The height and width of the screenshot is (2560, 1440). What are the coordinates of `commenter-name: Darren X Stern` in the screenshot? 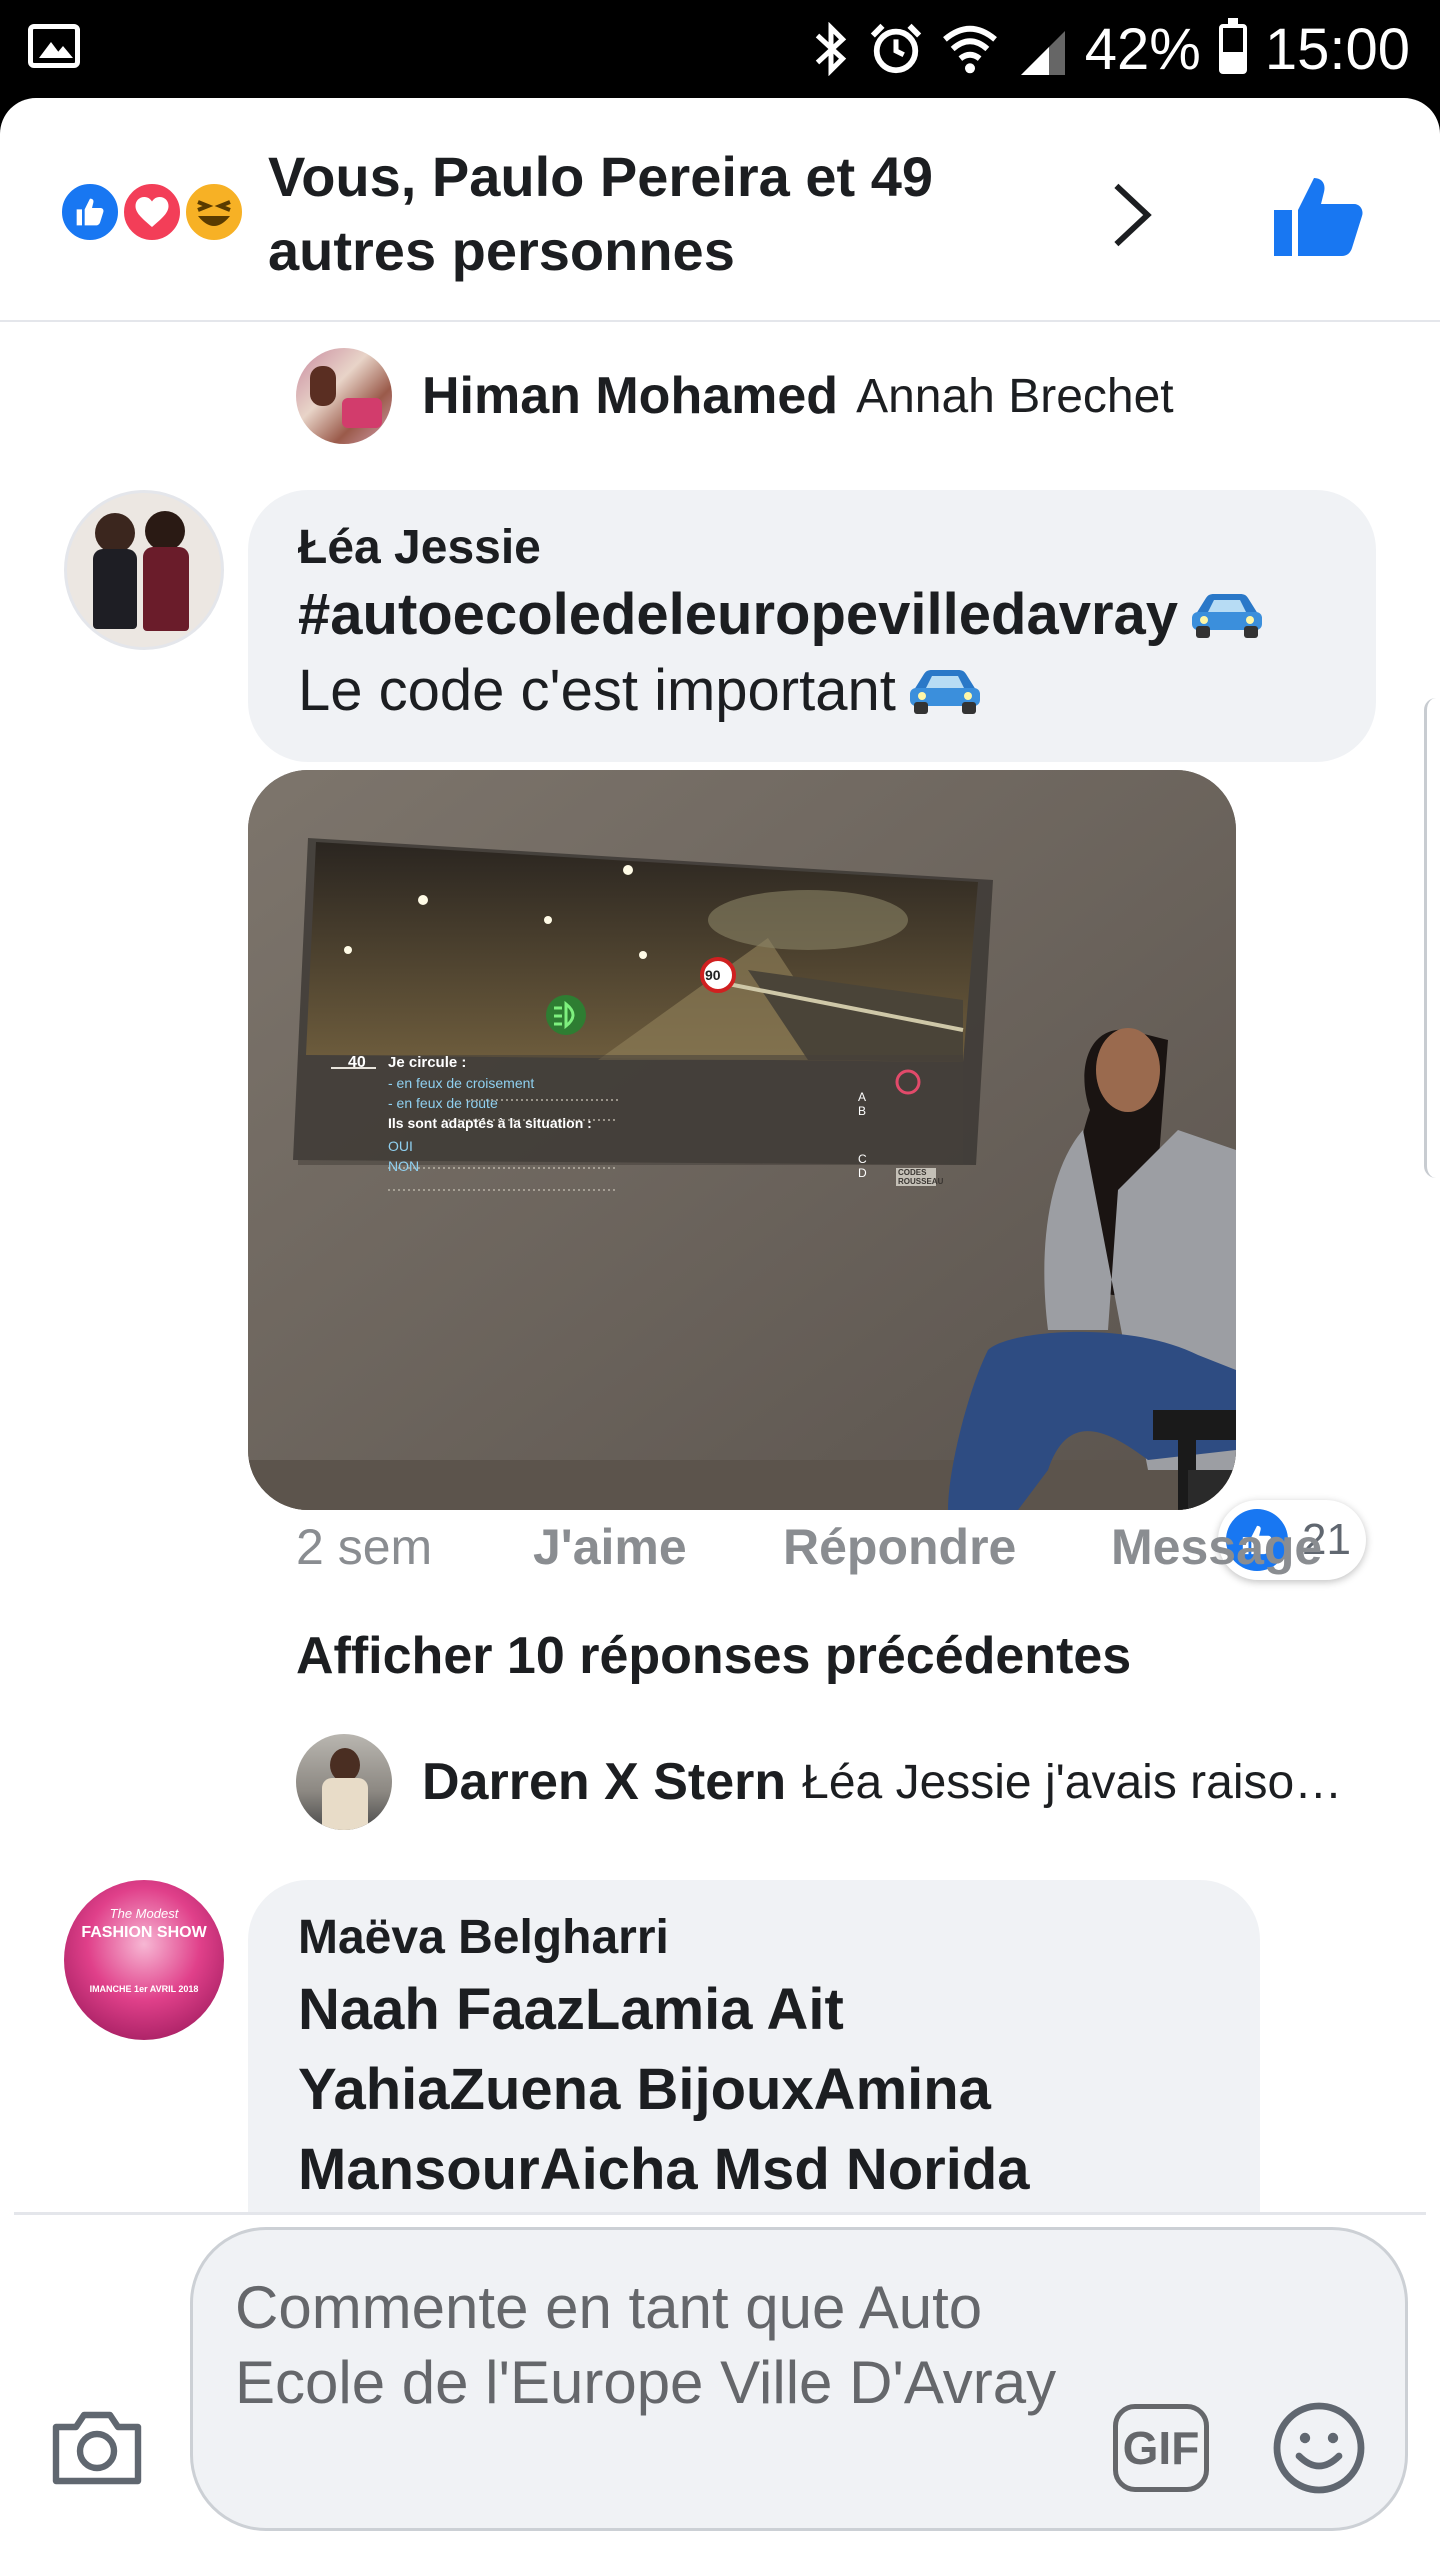 It's located at (604, 1782).